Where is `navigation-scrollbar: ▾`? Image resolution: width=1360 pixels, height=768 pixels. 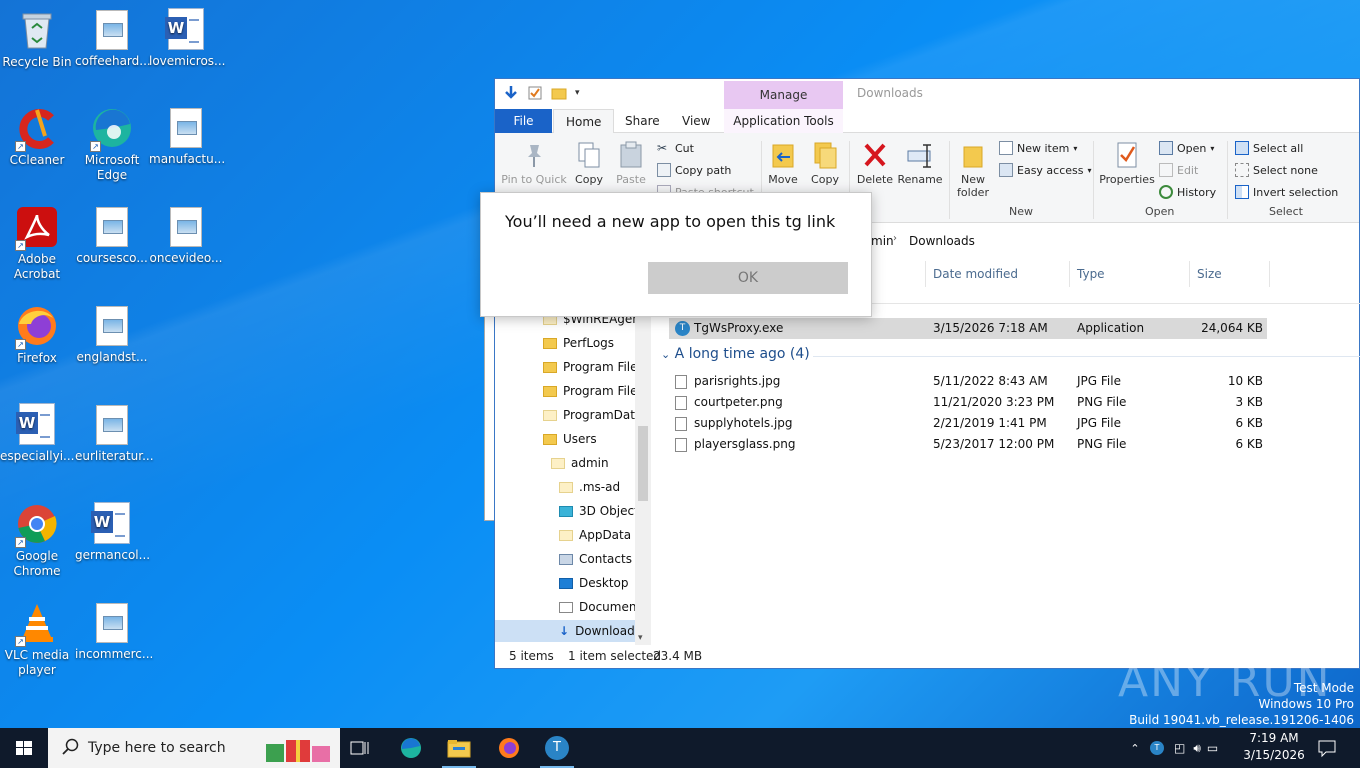
navigation-scrollbar: ▾ is located at coordinates (643, 478).